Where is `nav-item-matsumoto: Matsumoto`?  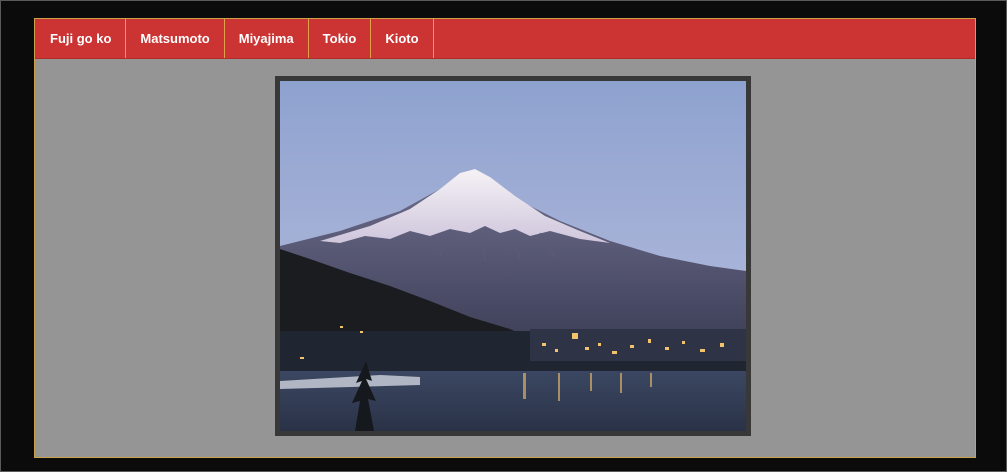
nav-item-matsumoto: Matsumoto is located at coordinates (175, 38).